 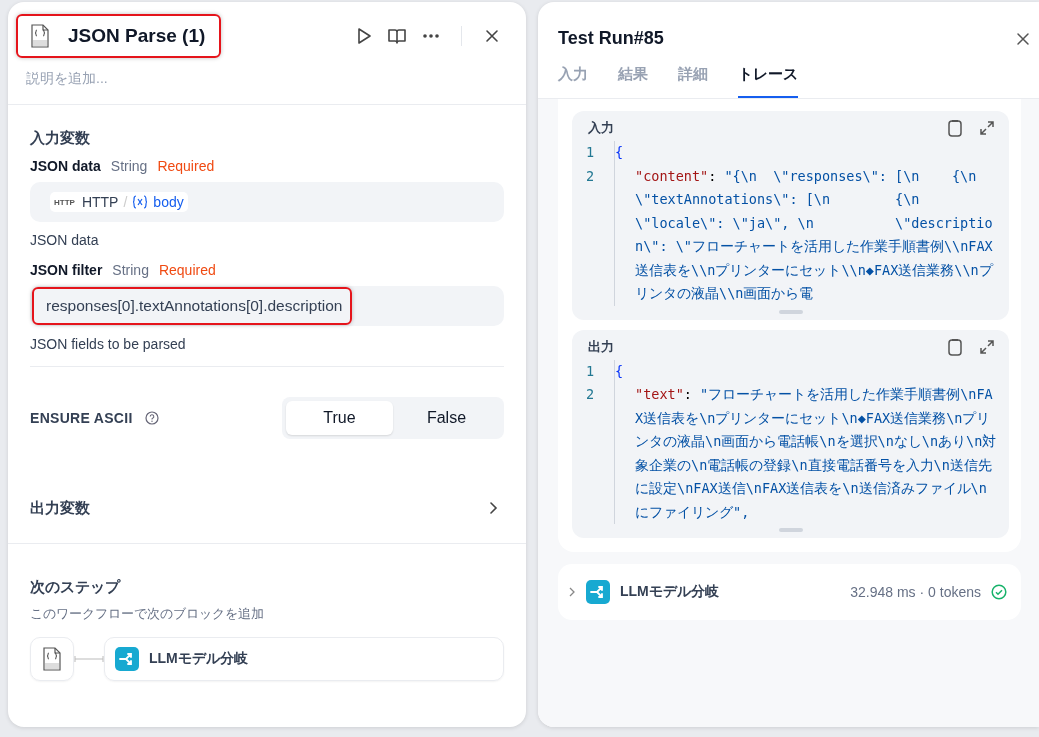 What do you see at coordinates (60, 138) in the screenshot?
I see `section-heading: 入力変数` at bounding box center [60, 138].